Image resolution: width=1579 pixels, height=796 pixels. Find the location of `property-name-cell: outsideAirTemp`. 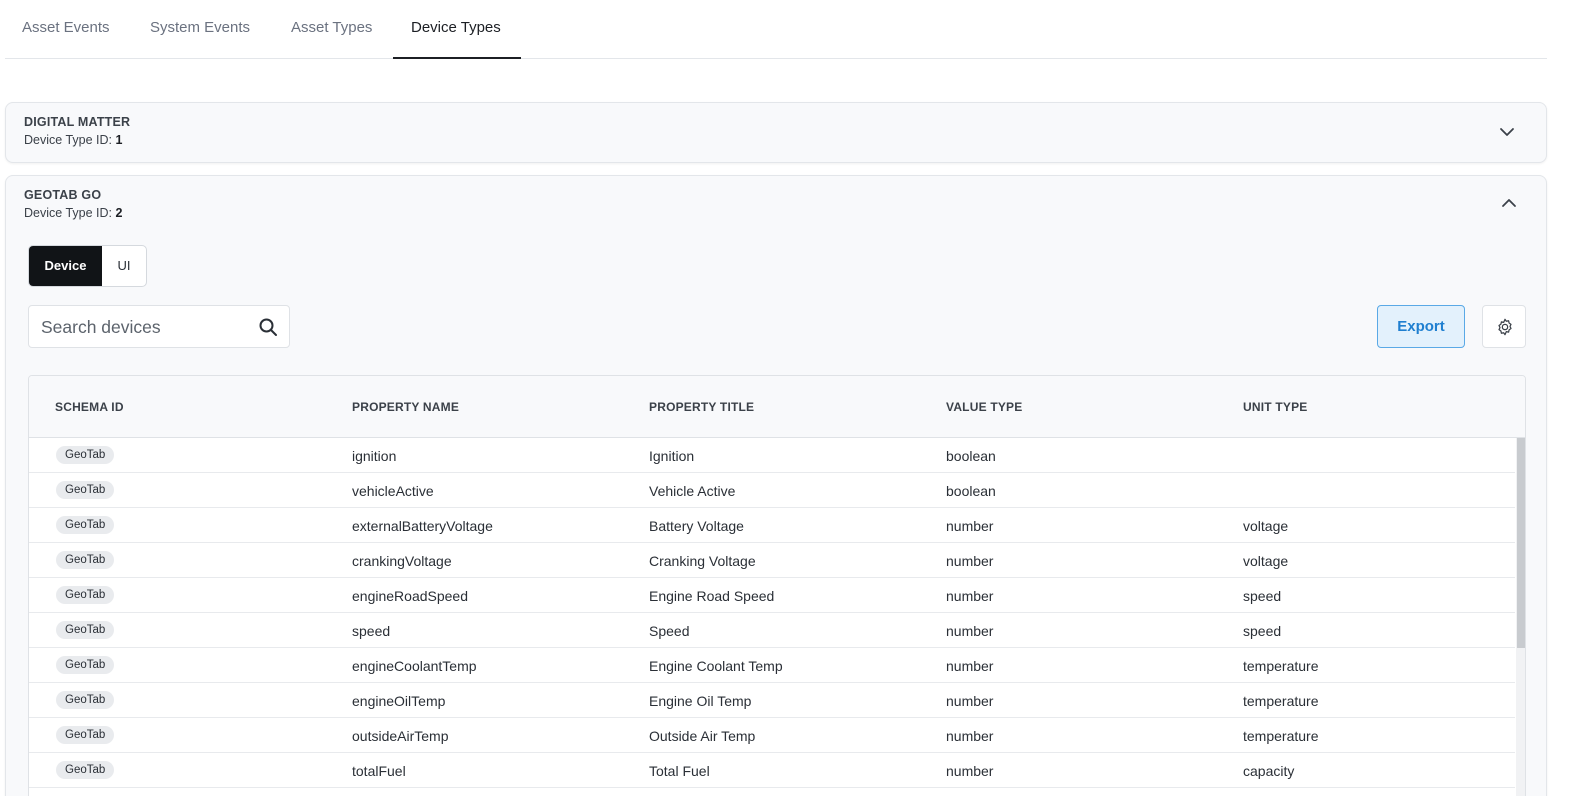

property-name-cell: outsideAirTemp is located at coordinates (400, 736).